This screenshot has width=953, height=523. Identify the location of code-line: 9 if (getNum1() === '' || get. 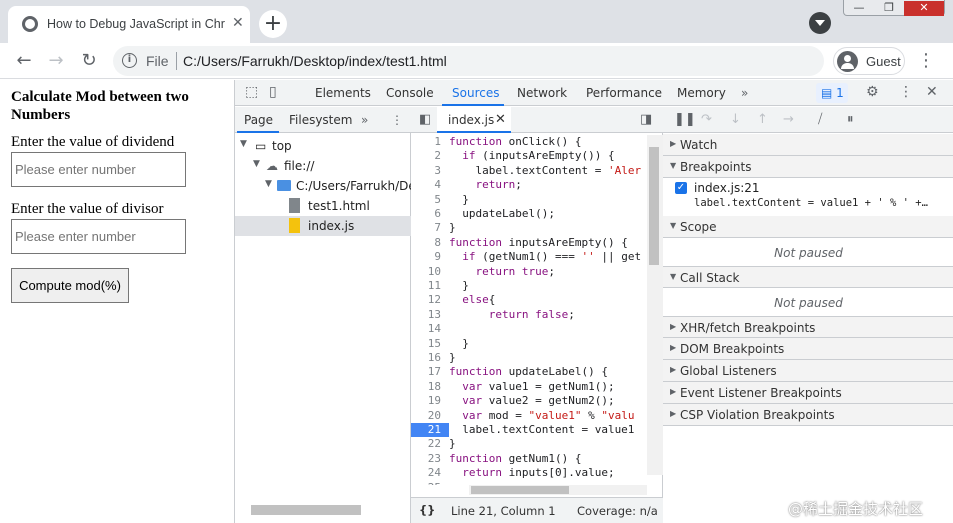
(529, 257).